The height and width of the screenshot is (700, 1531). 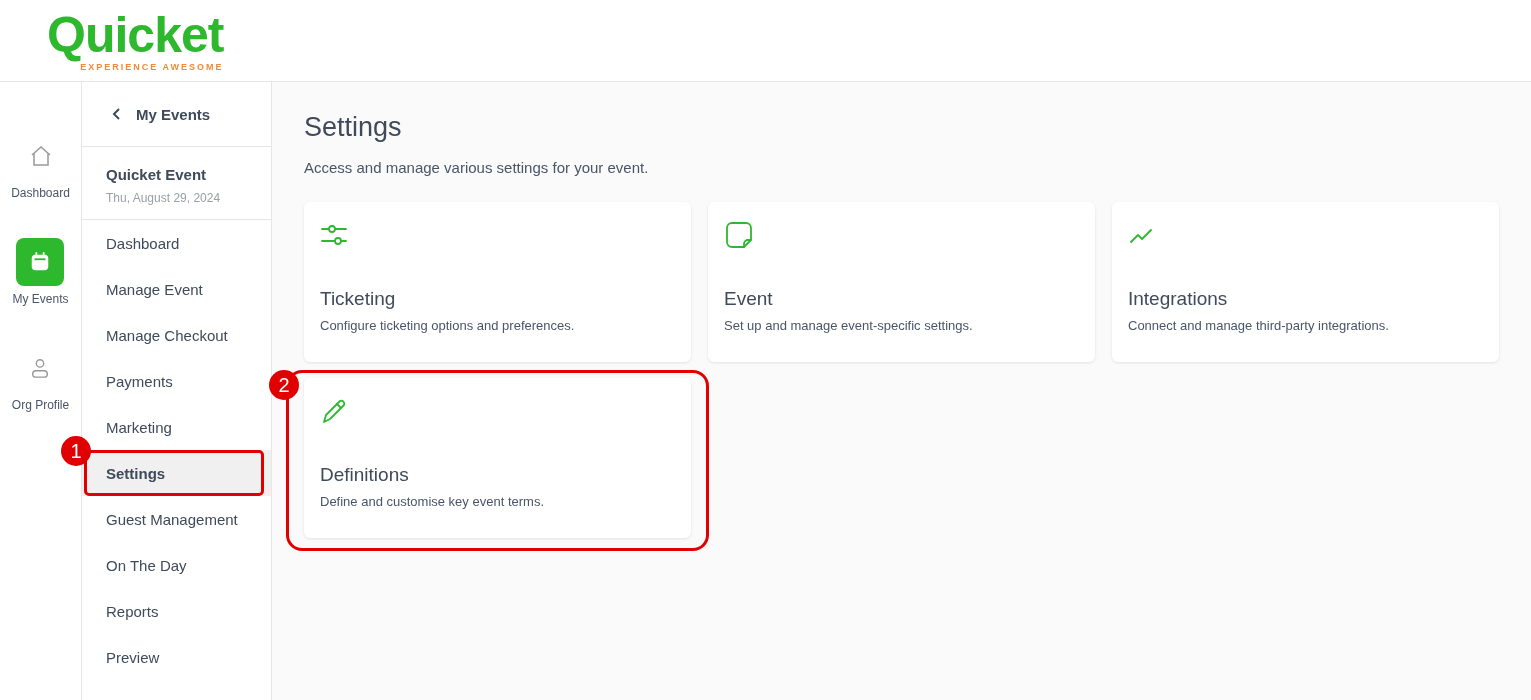 I want to click on nav-item: Preview, so click(x=176, y=657).